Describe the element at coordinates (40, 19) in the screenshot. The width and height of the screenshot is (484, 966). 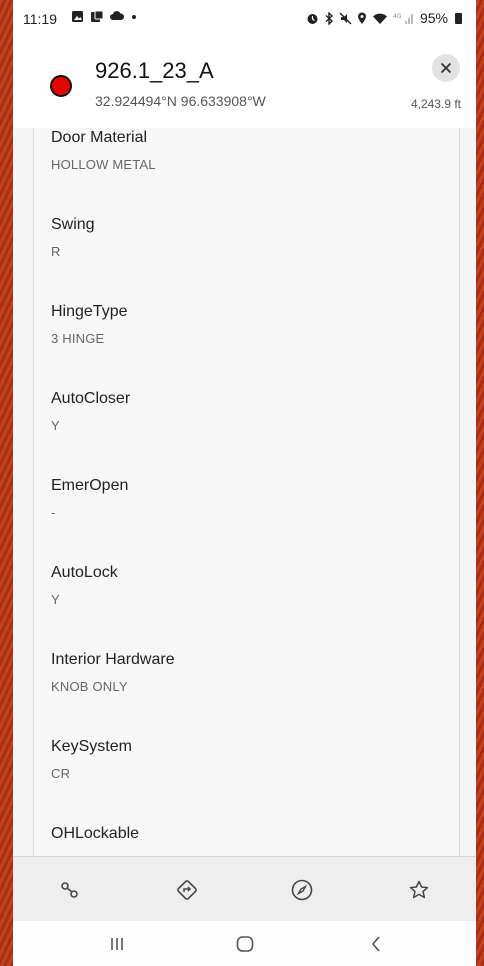
I see `status-time: 11:19` at that location.